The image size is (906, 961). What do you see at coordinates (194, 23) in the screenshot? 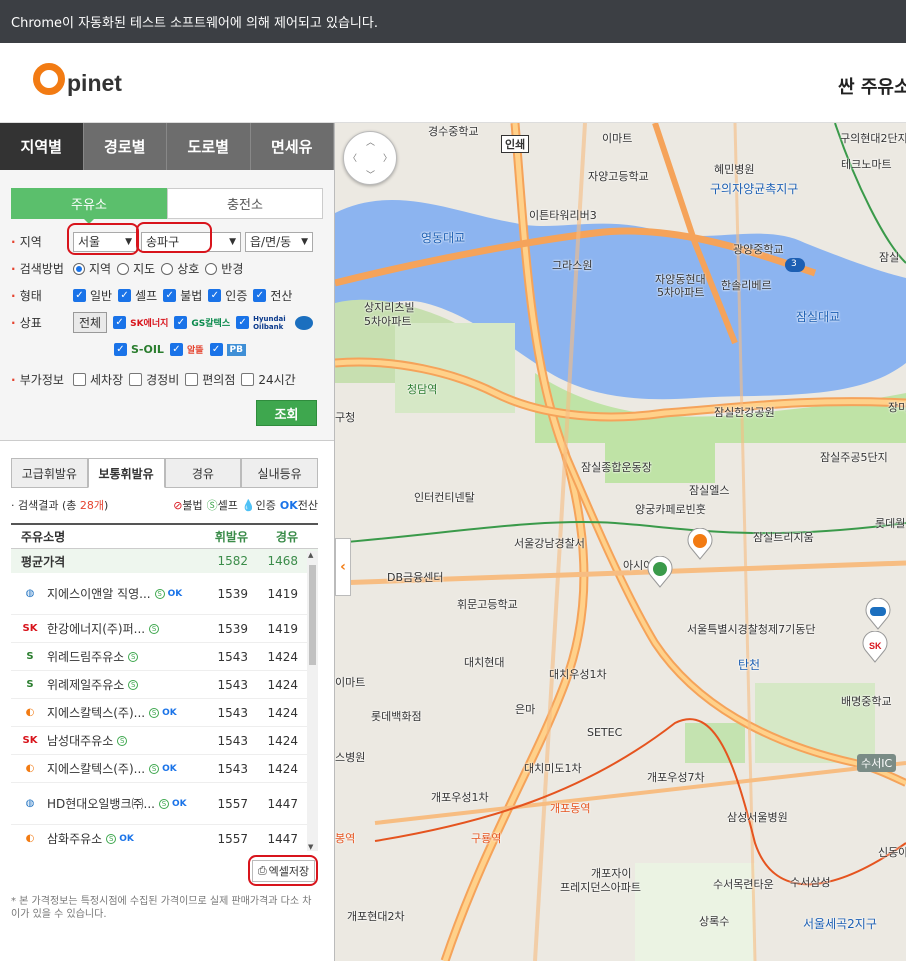
I see `automation-notice: Chrome이 자동화된 테스트 소프트웨어에 의해 제어되고 있습니다.` at bounding box center [194, 23].